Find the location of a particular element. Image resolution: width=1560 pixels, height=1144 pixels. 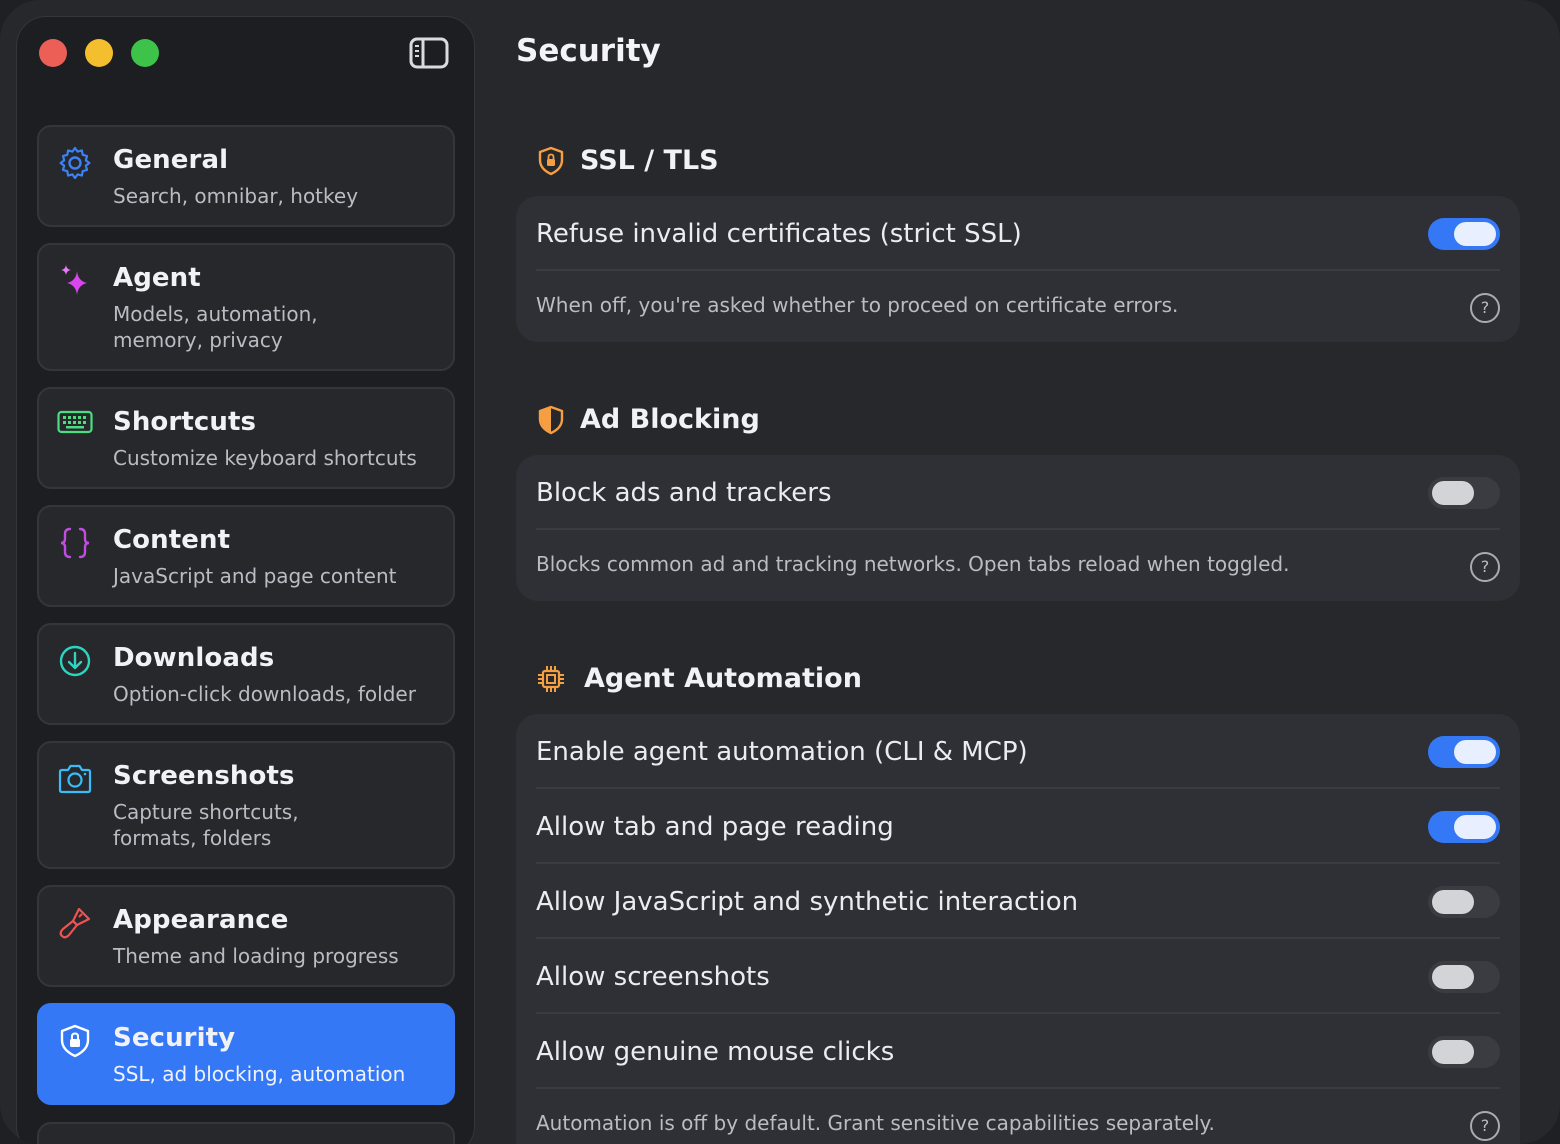

sidebar-item-subtitle: Models, automation, memory, privacy is located at coordinates (215, 327).